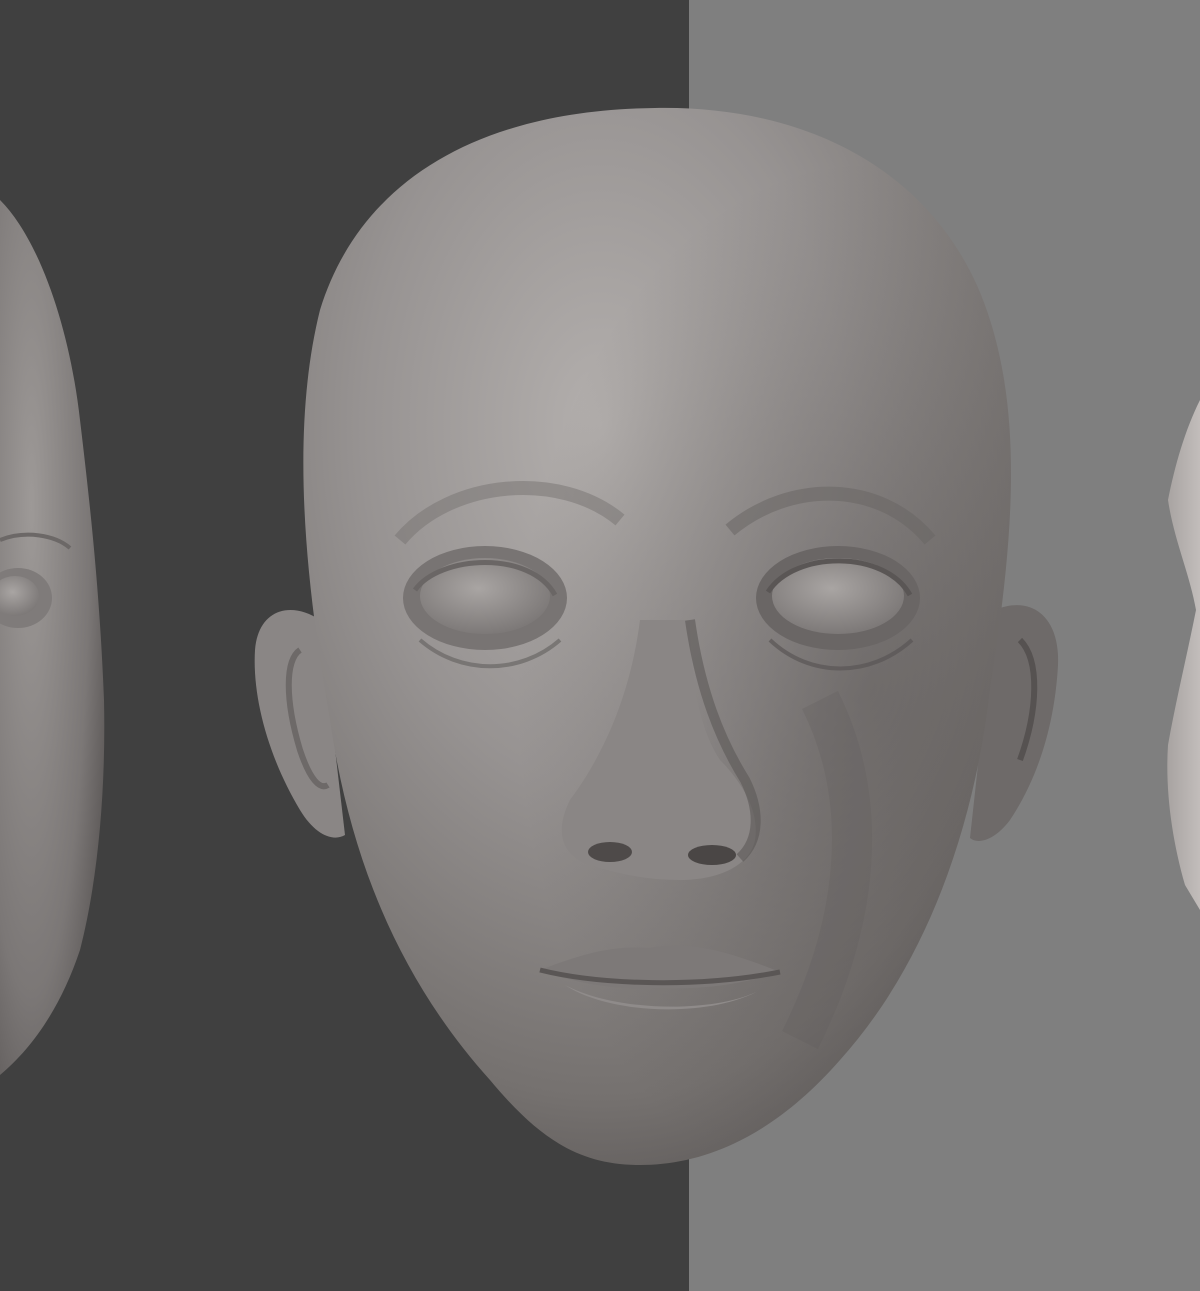 This screenshot has height=1291, width=1200. What do you see at coordinates (52, 637) in the screenshot?
I see `left-head-partial` at bounding box center [52, 637].